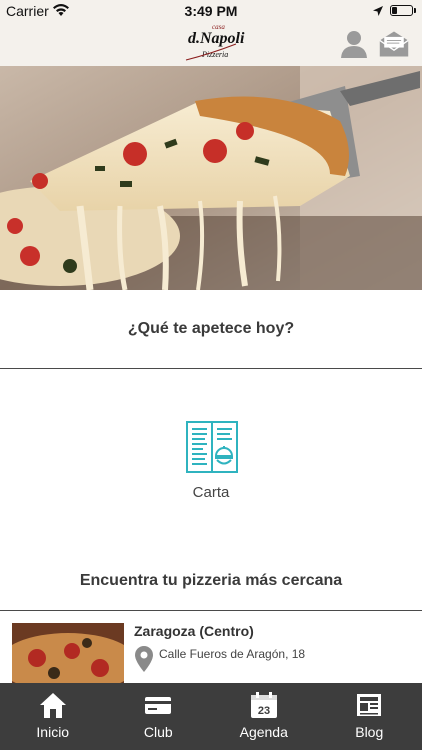 Image resolution: width=422 pixels, height=750 pixels. Describe the element at coordinates (401, 10) in the screenshot. I see `battery-icon` at that location.